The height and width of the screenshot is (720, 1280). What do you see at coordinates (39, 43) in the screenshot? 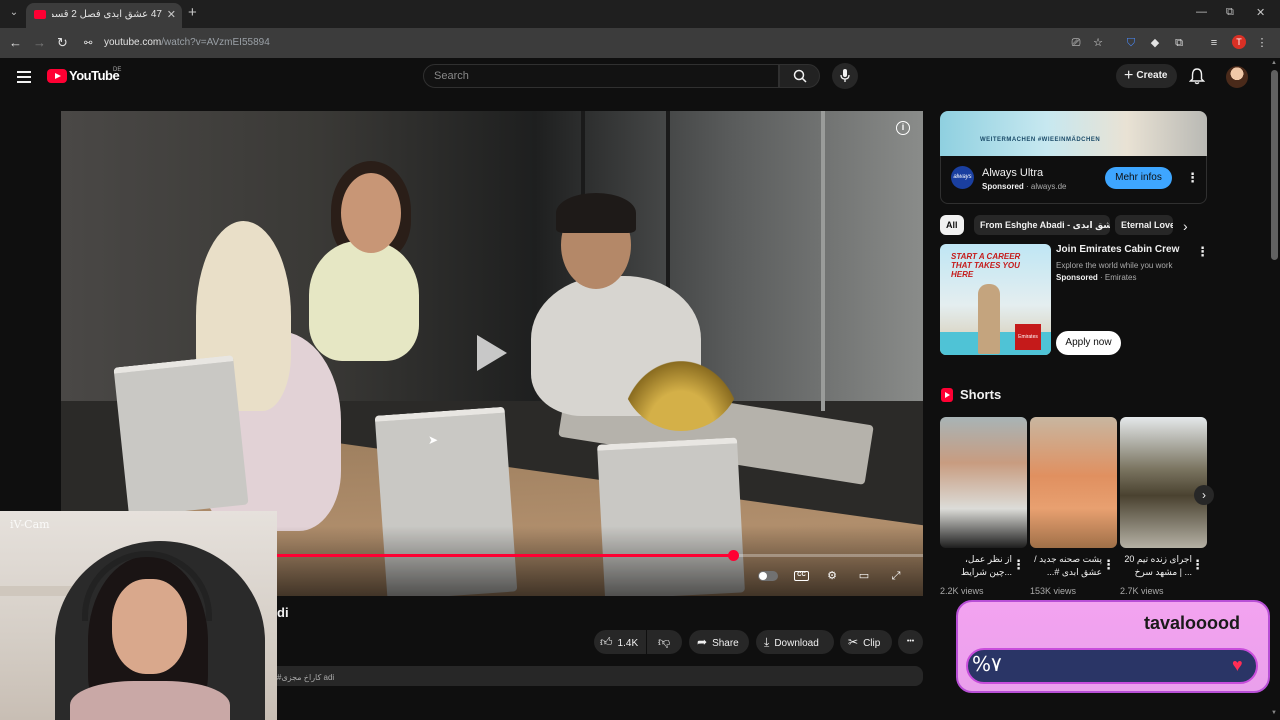
I see `forward-arrow-icon: →` at bounding box center [39, 43].